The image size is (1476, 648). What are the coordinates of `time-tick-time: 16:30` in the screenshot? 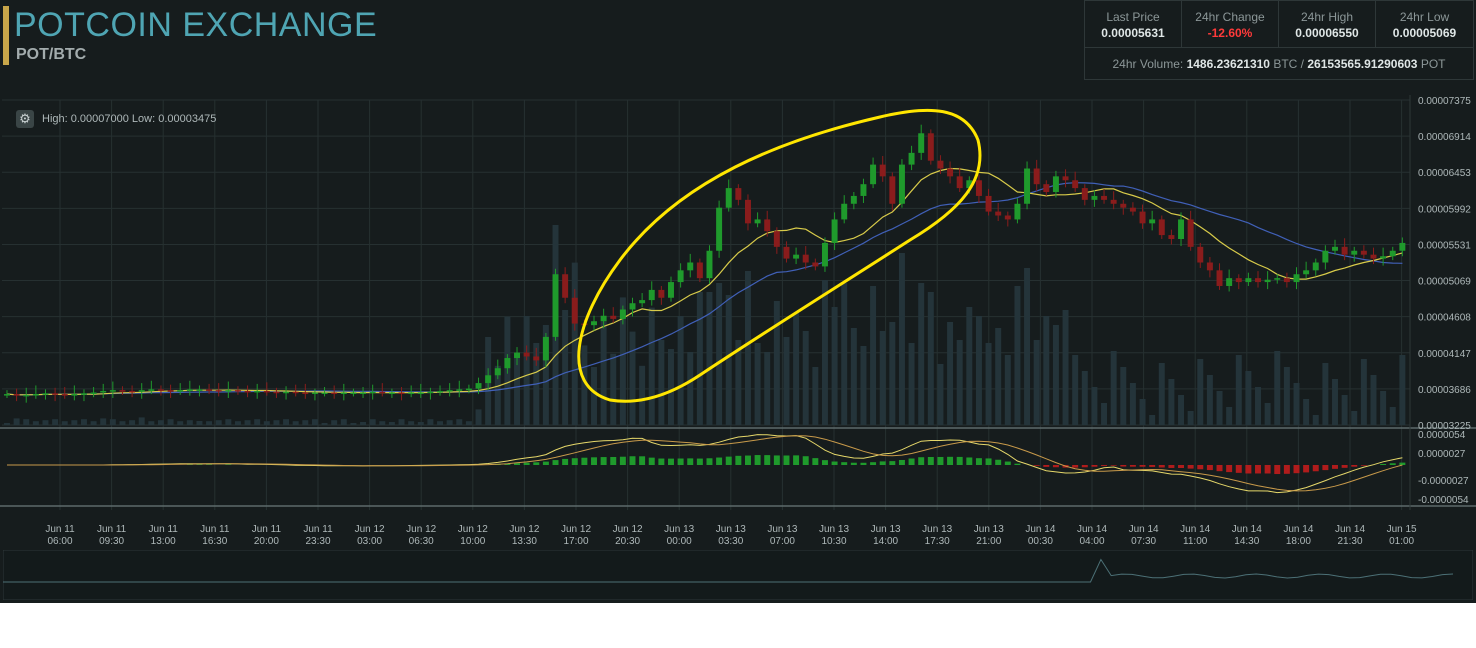 It's located at (214, 541).